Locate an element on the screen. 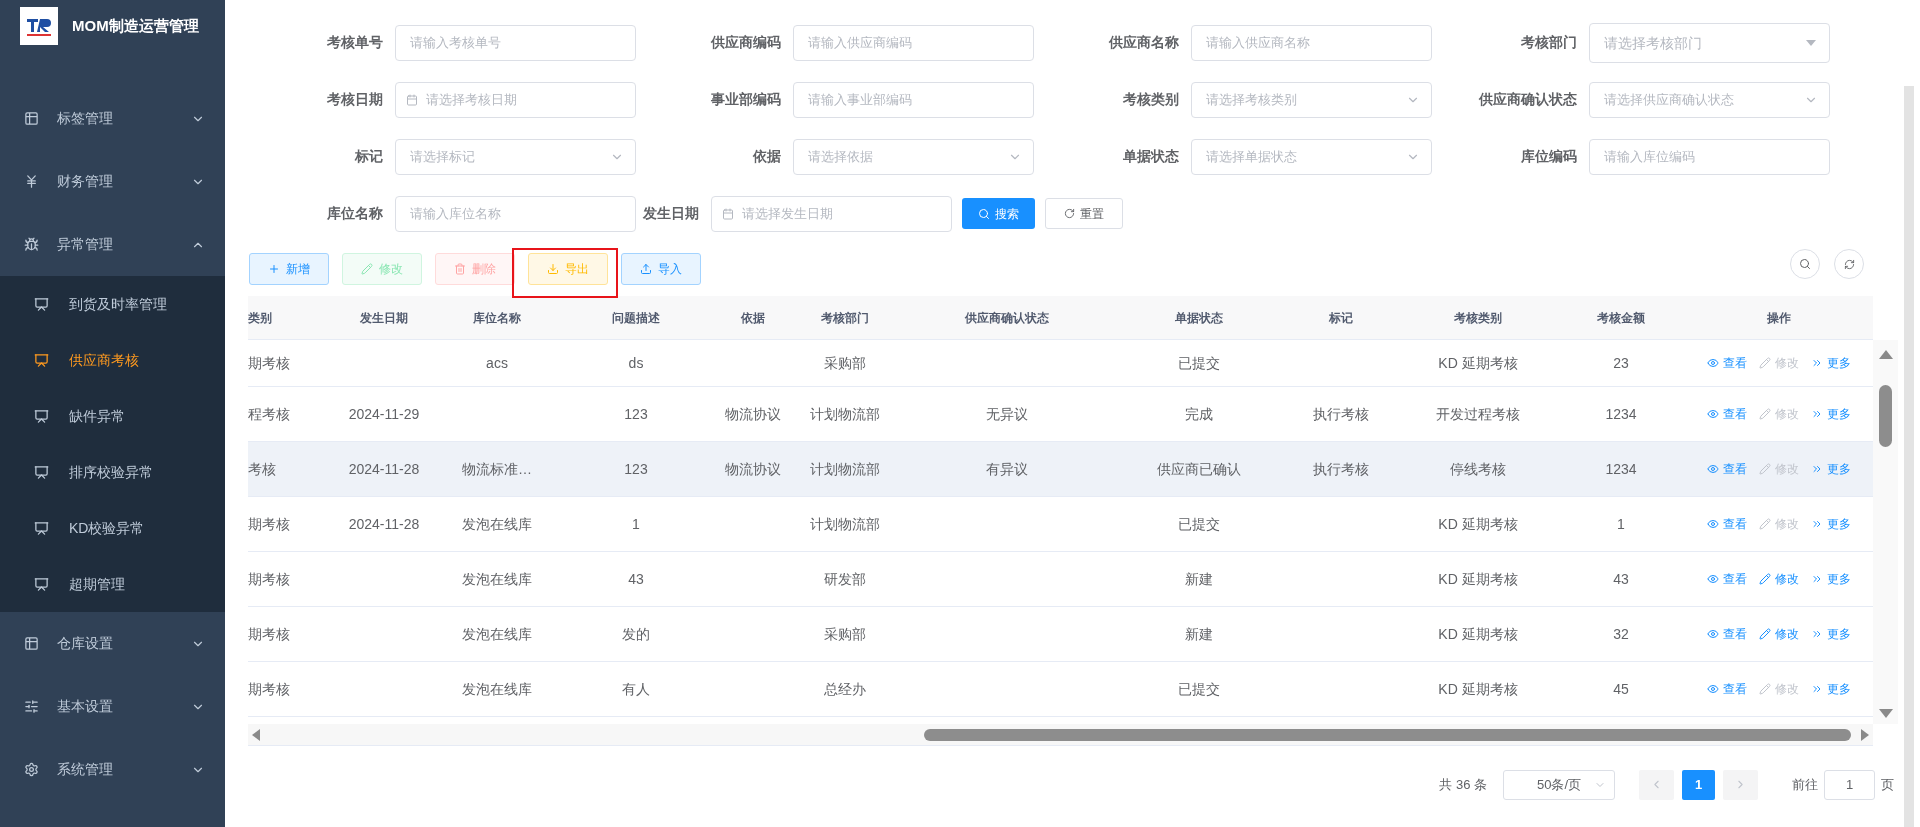  menu-item: 基本设置 is located at coordinates (112, 706).